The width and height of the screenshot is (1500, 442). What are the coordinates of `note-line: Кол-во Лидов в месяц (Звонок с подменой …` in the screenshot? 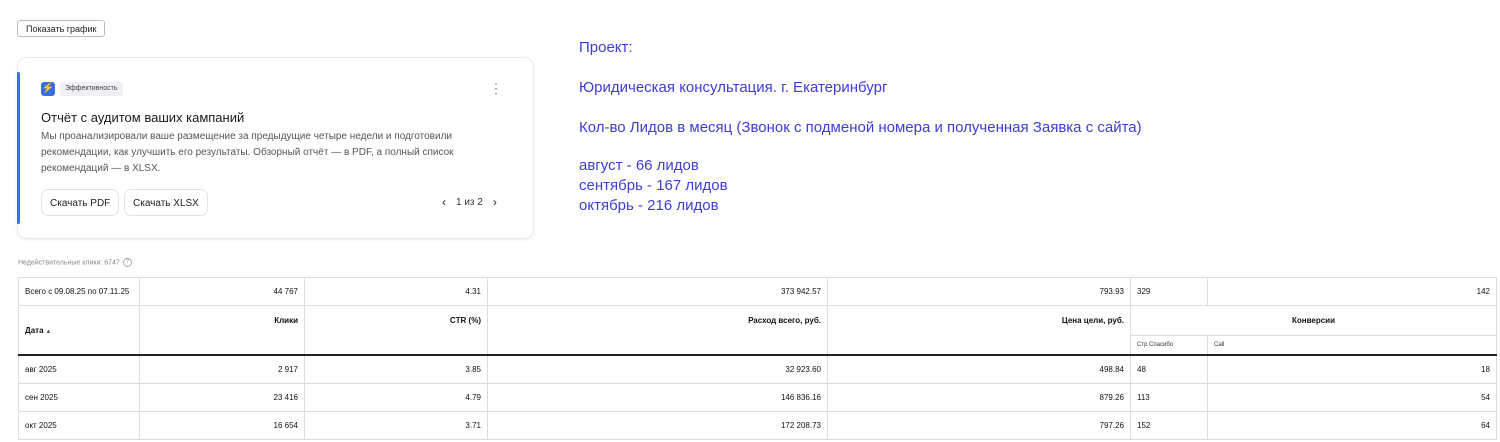 It's located at (860, 127).